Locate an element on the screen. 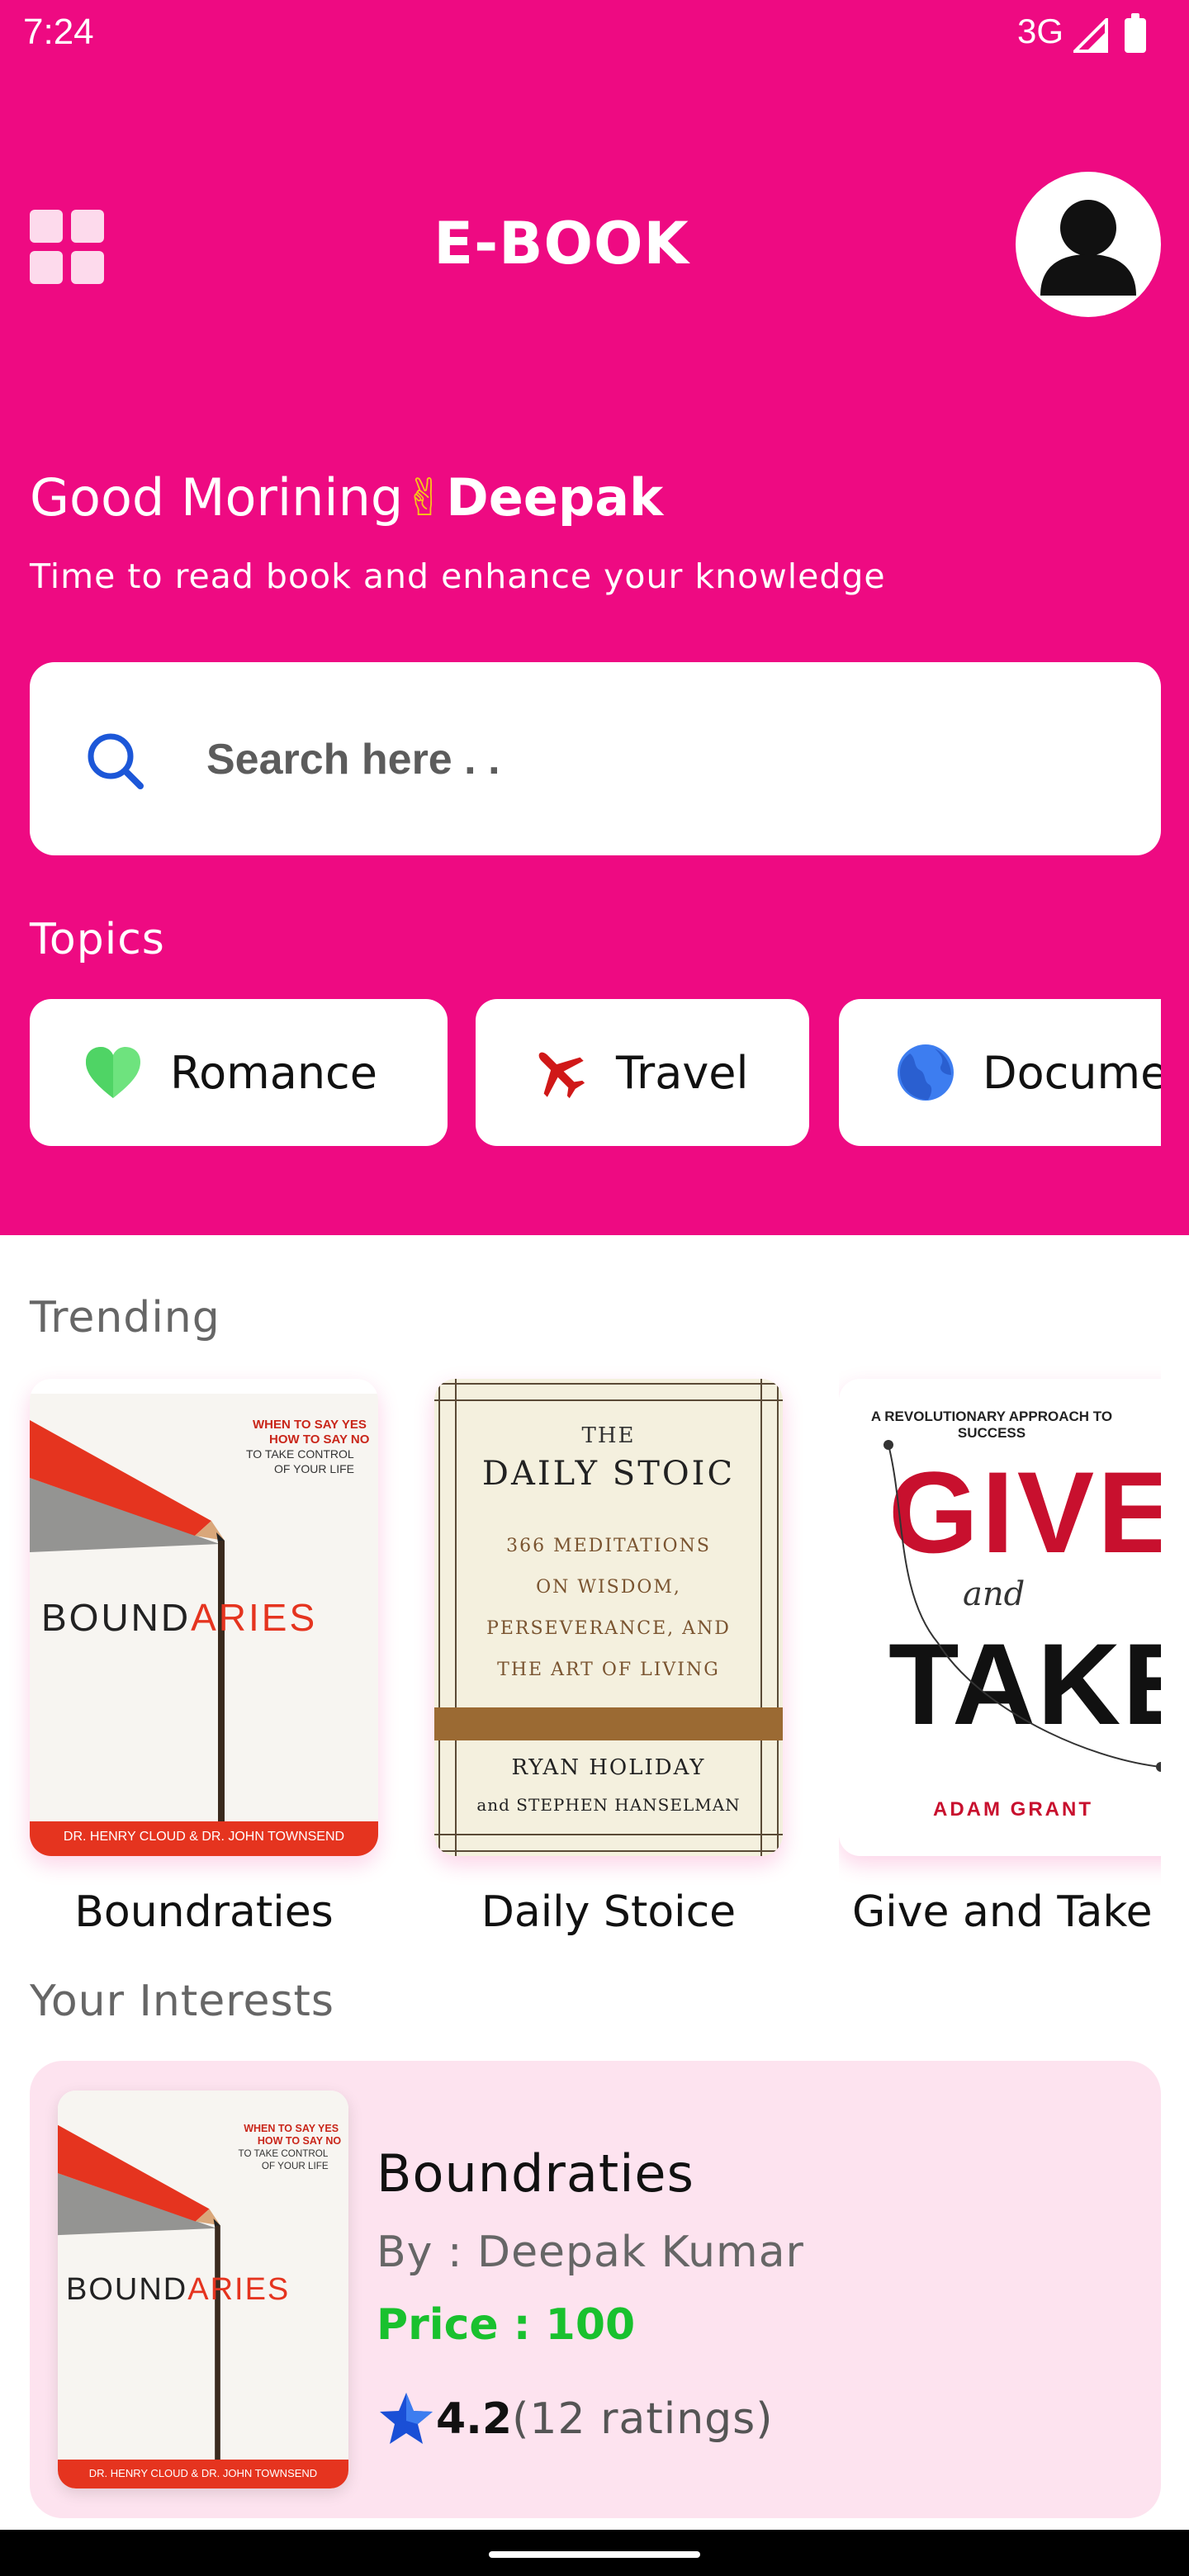 Image resolution: width=1189 pixels, height=2576 pixels. status-time: 7:24 is located at coordinates (58, 32).